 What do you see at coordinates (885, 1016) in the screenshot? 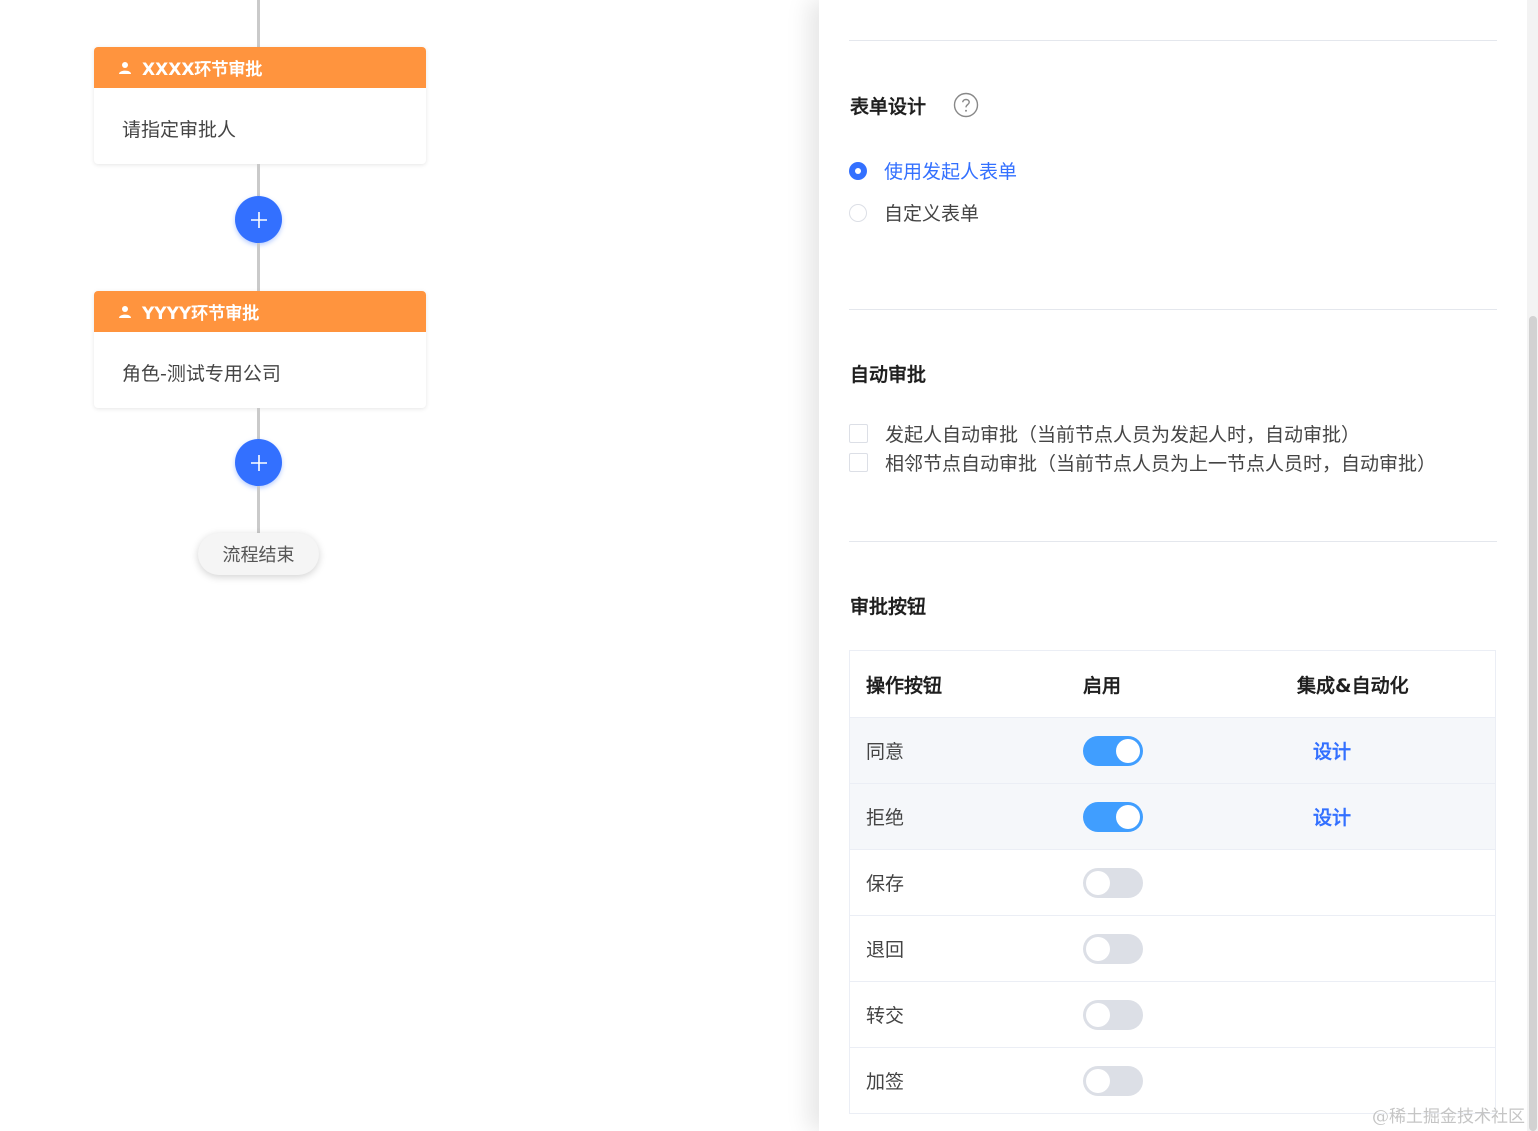
I see `button-name: 转交` at bounding box center [885, 1016].